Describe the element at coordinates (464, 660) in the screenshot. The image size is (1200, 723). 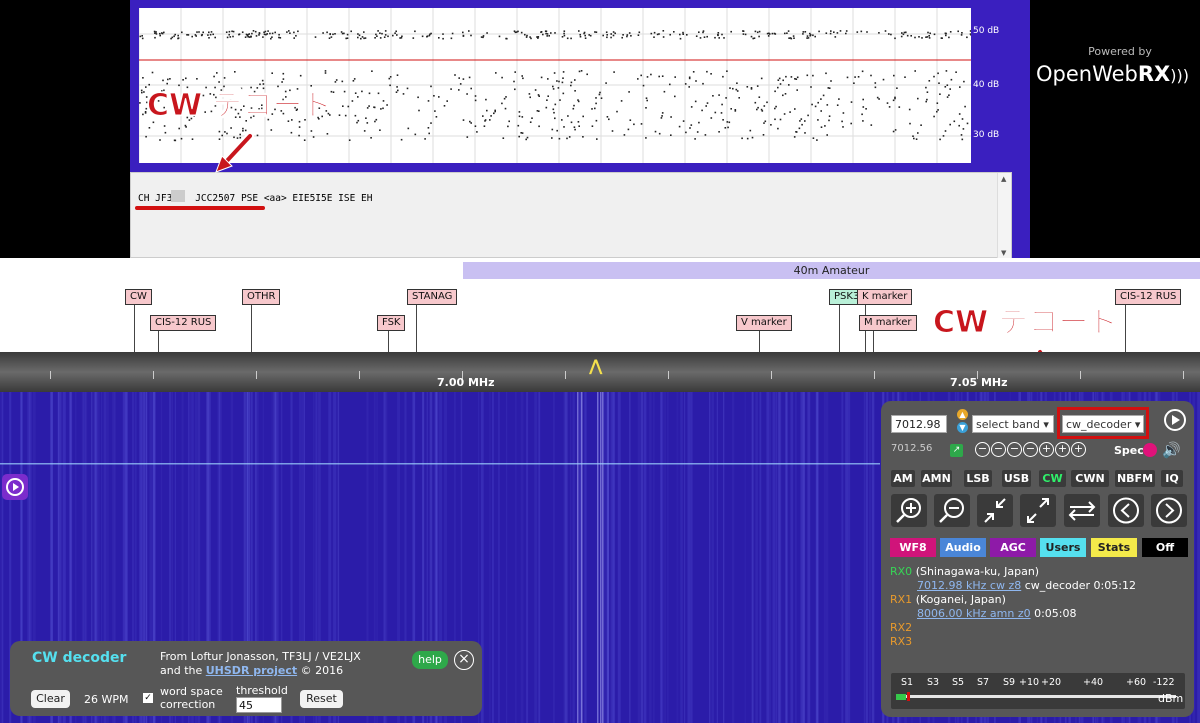
I see `close-icon: ×` at that location.